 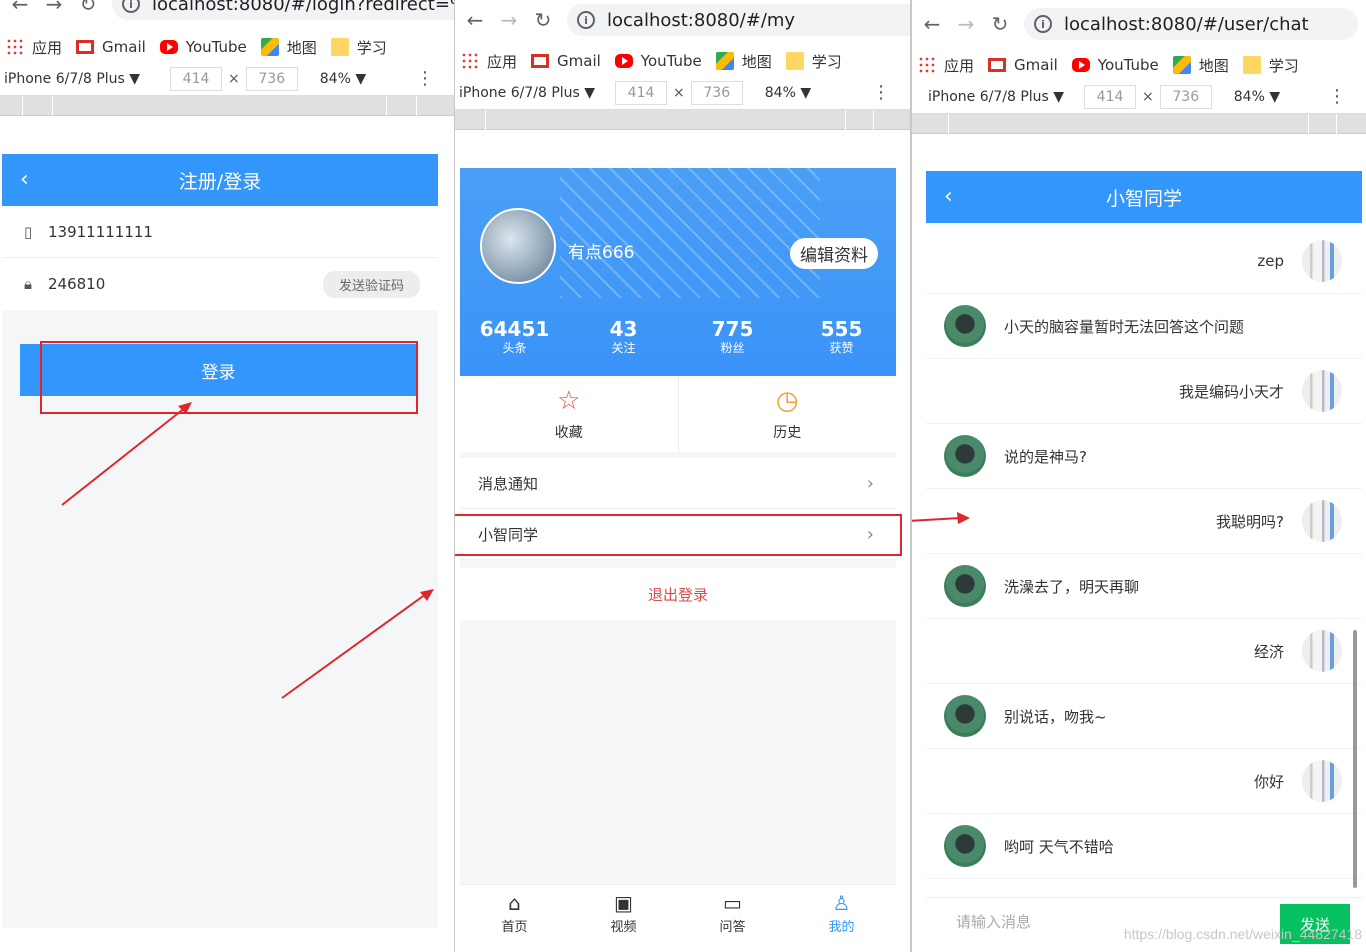 I want to click on forward-icon: →, so click(x=509, y=20).